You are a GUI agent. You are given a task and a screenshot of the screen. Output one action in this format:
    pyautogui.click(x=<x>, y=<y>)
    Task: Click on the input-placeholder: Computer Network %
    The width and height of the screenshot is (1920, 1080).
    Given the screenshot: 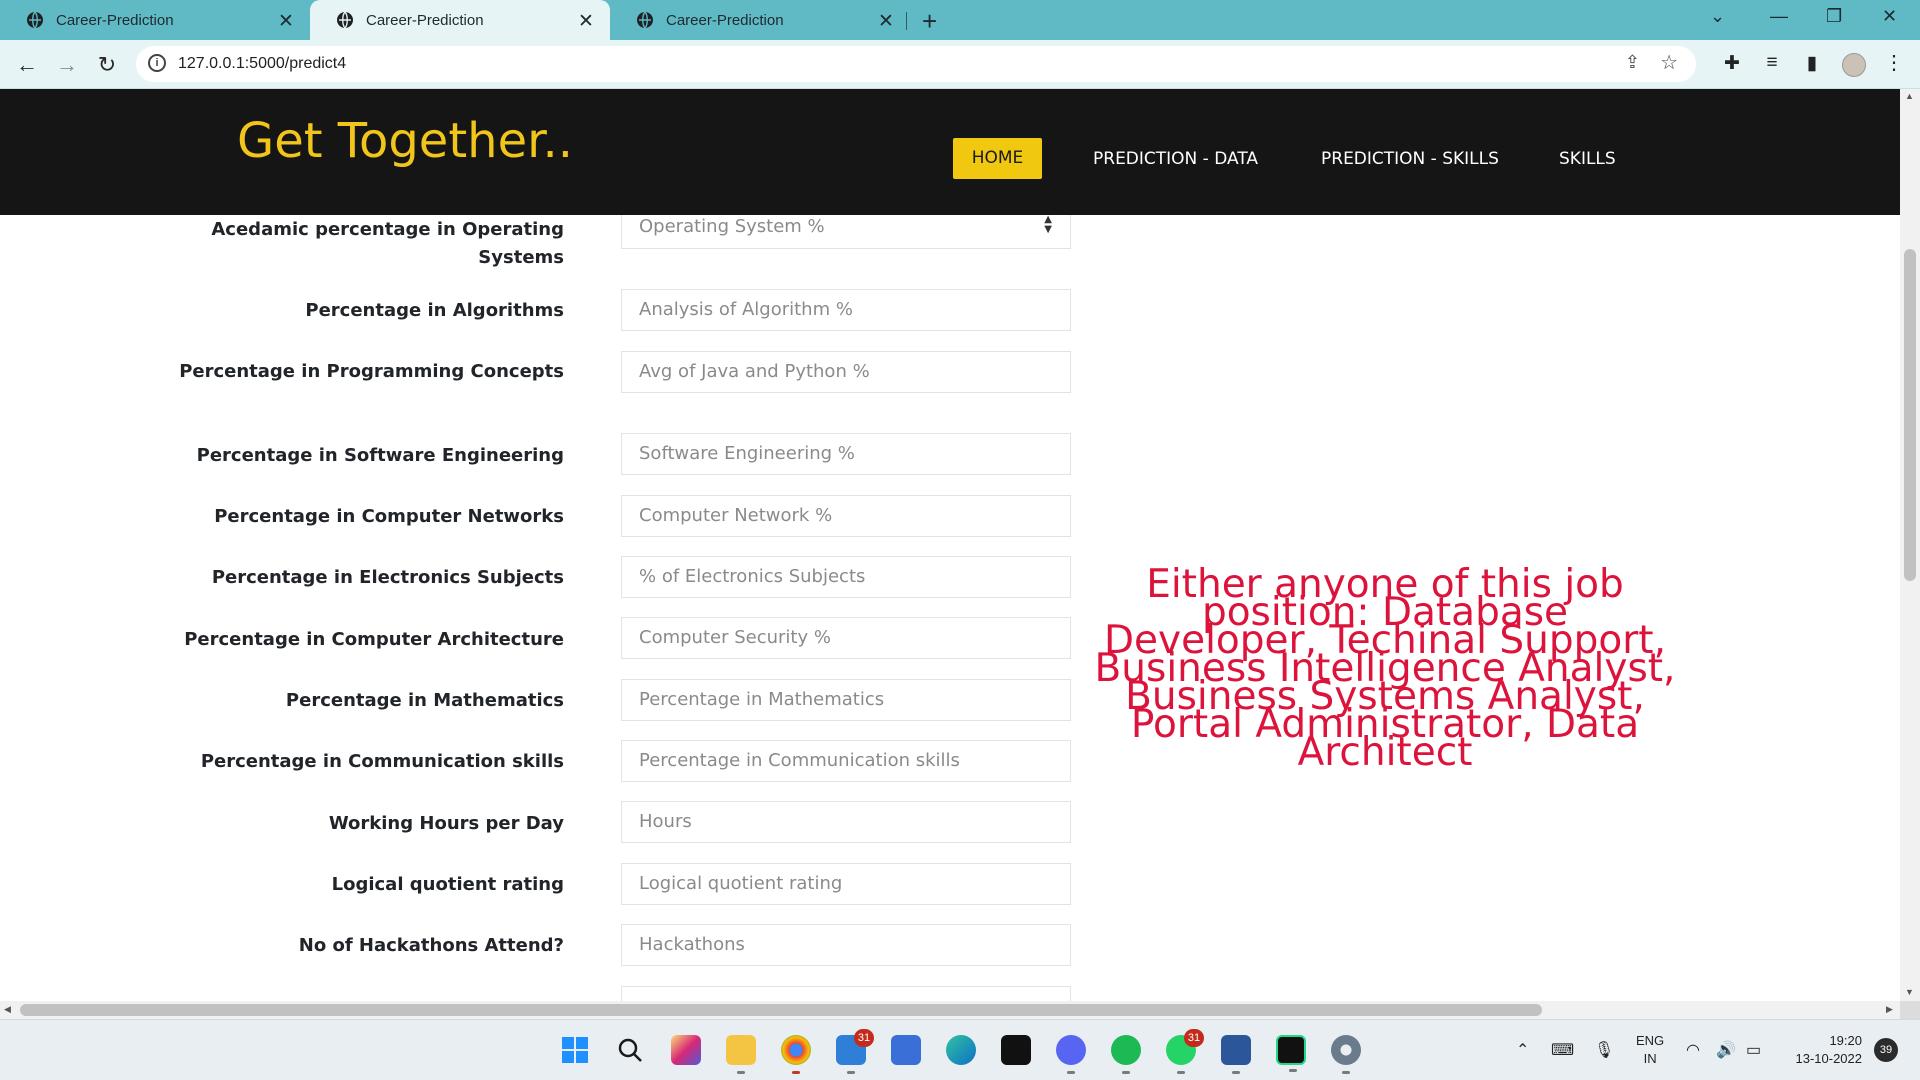 What is the action you would take?
    pyautogui.click(x=736, y=515)
    